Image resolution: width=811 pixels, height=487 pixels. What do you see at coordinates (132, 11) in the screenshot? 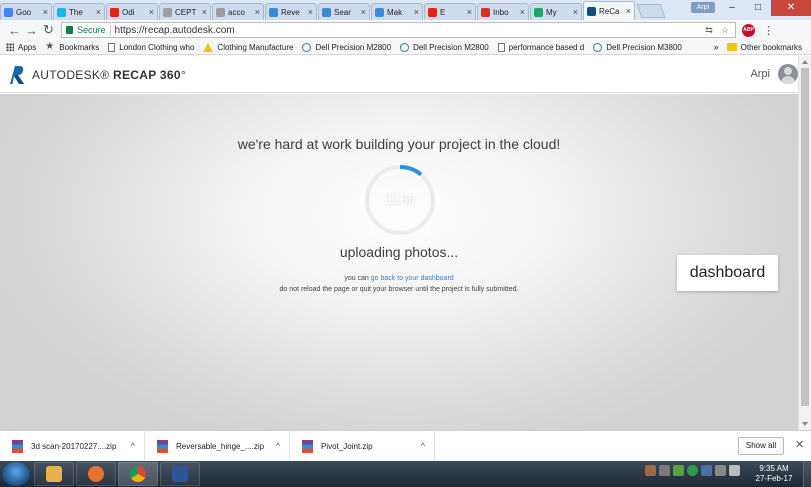
I see `browser-tab: Odi ×` at bounding box center [132, 11].